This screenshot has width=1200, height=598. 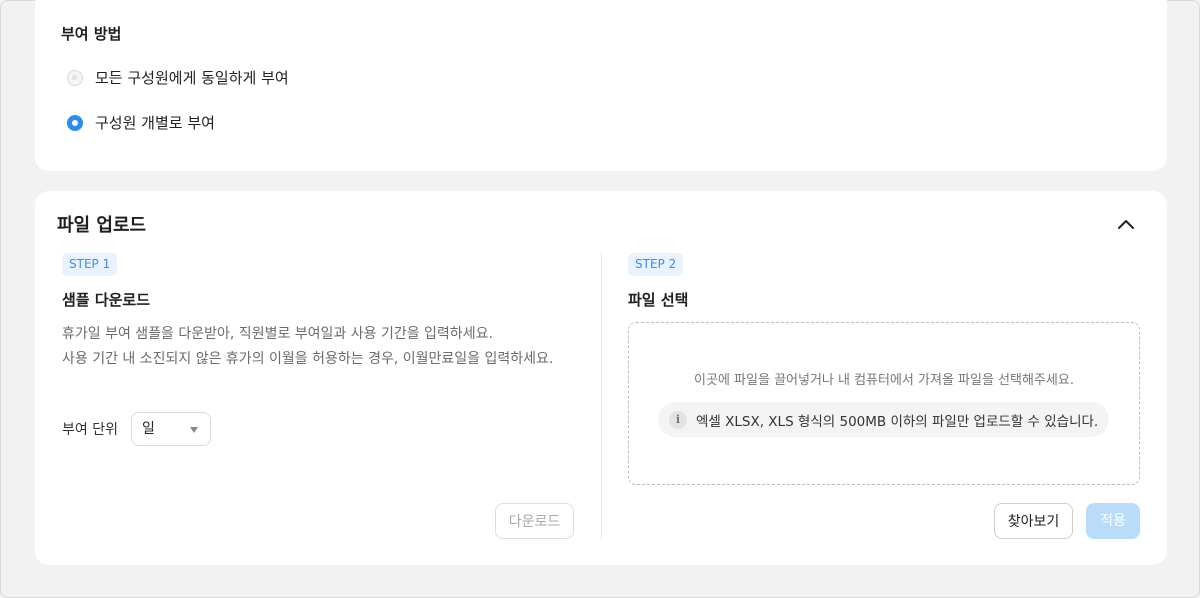 I want to click on grant-method-label: 부여 방법, so click(x=91, y=34).